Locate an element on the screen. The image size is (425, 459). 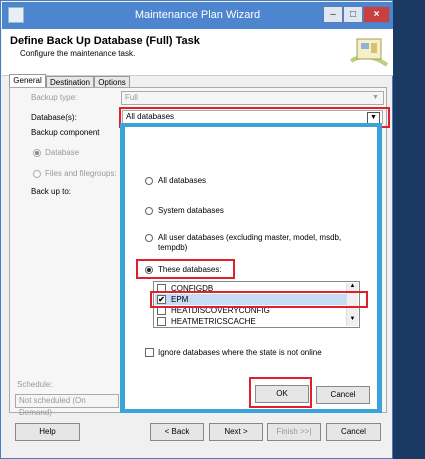
minimize-button: – is located at coordinates (333, 14).